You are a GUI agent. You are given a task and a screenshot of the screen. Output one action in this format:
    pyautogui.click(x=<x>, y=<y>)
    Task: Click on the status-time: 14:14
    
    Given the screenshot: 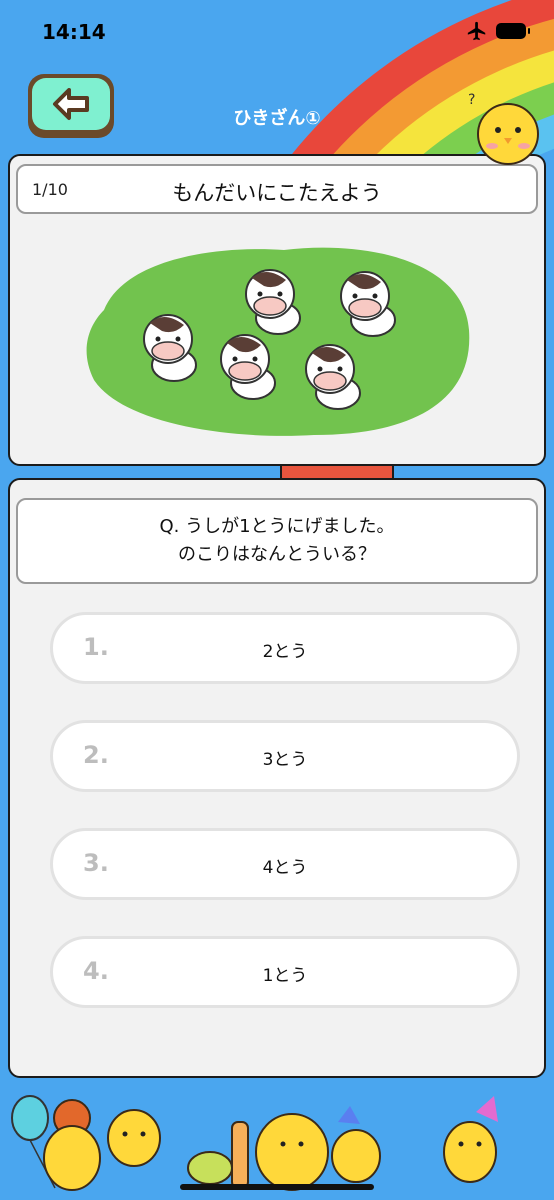 What is the action you would take?
    pyautogui.click(x=74, y=32)
    